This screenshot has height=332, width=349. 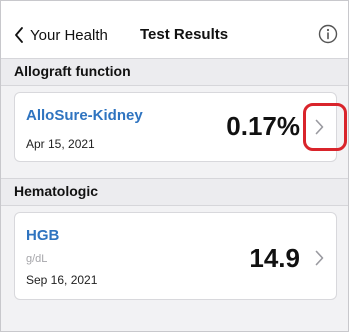 What do you see at coordinates (56, 191) in the screenshot?
I see `section-title: Hematologic` at bounding box center [56, 191].